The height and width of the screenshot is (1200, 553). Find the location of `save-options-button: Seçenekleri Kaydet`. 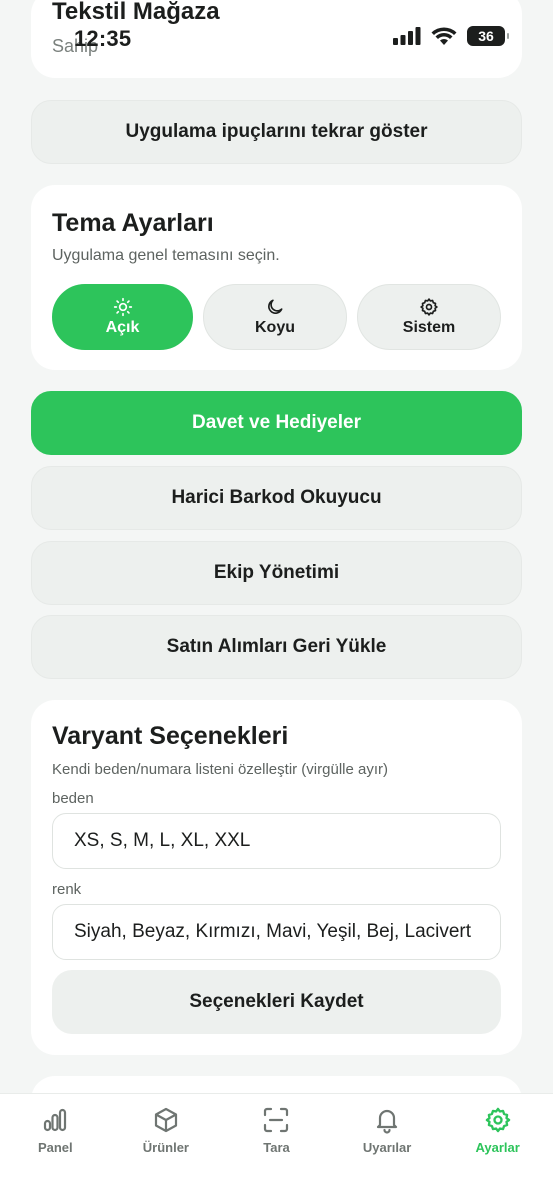

save-options-button: Seçenekleri Kaydet is located at coordinates (276, 1002).